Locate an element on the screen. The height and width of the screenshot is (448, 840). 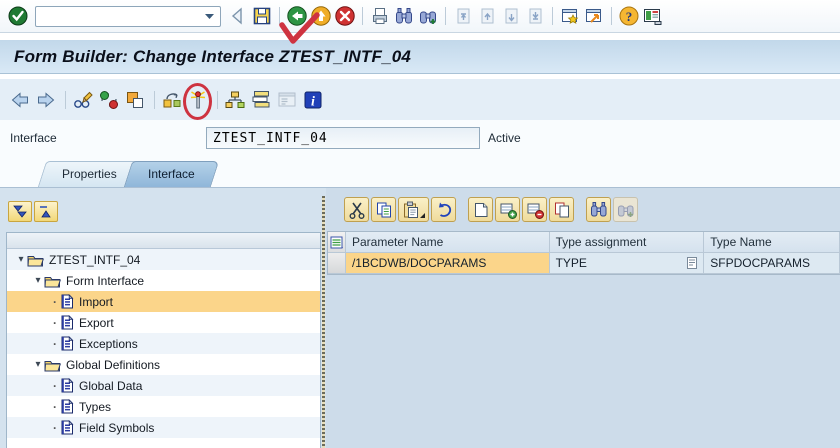
next-page-icon is located at coordinates (511, 16).